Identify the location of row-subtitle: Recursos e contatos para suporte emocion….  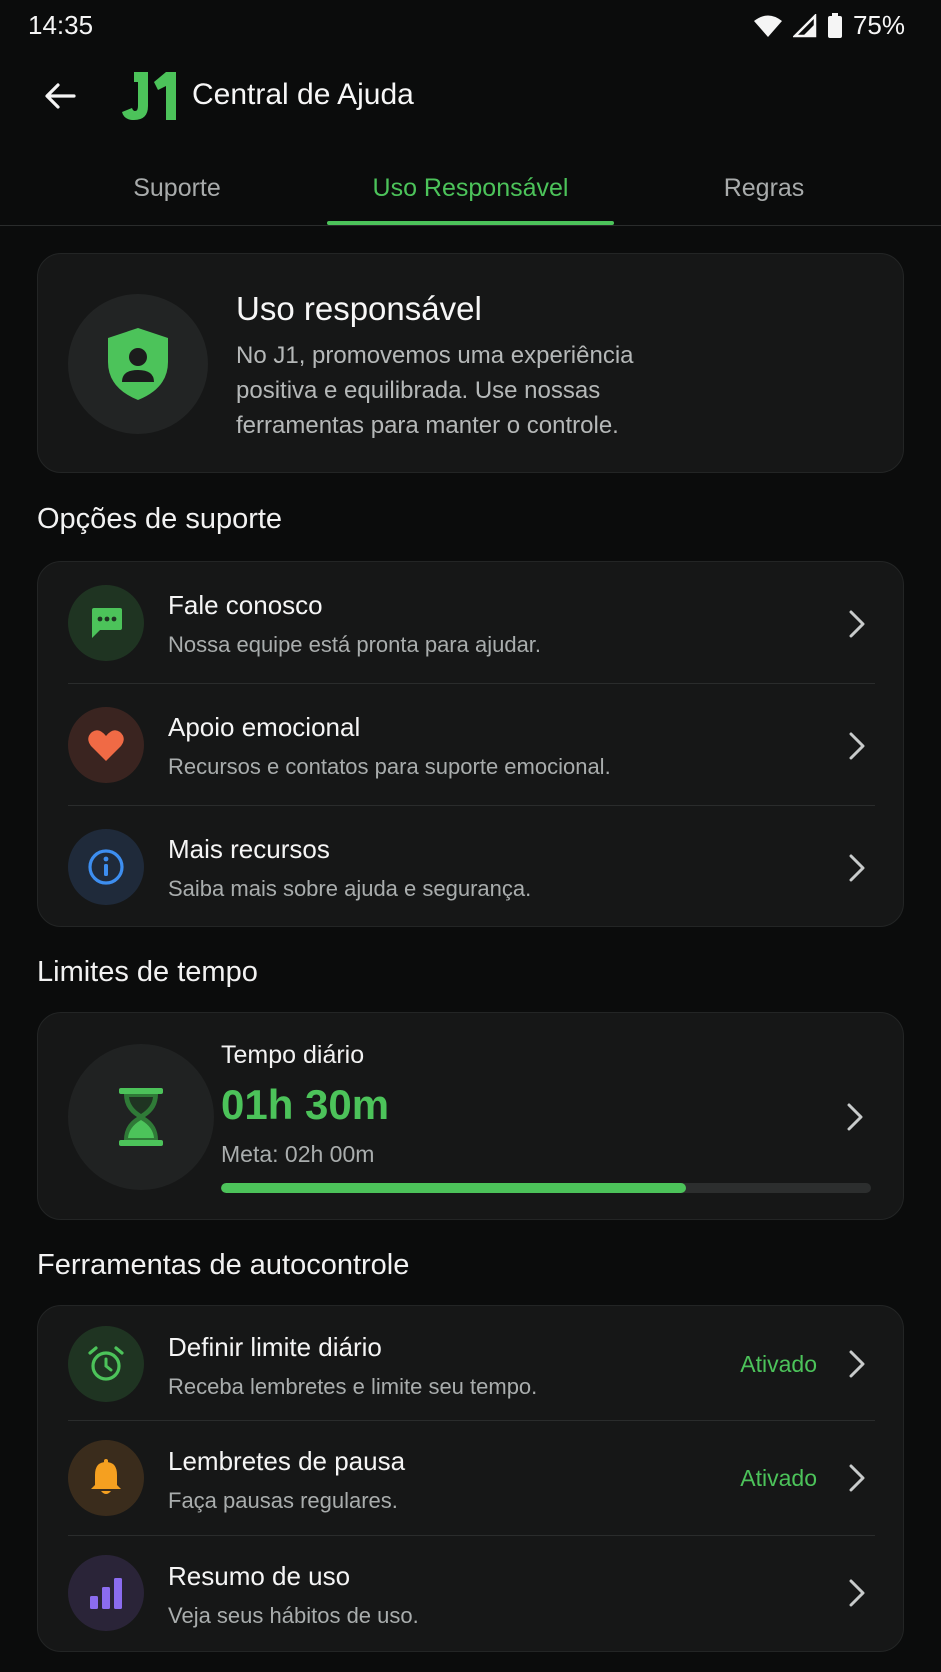
(389, 766).